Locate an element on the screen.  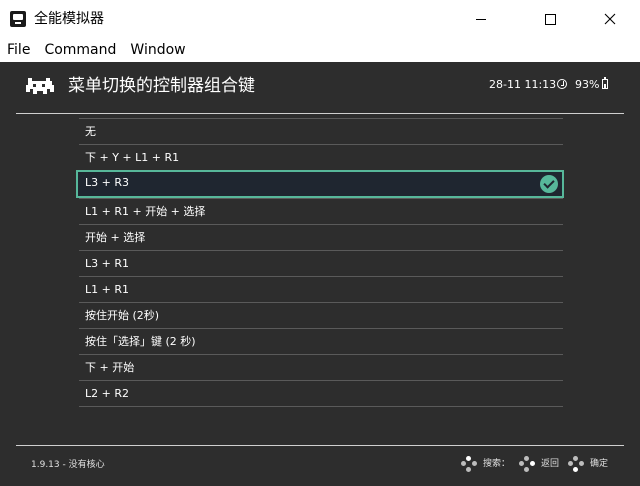
maximize-button is located at coordinates (550, 19).